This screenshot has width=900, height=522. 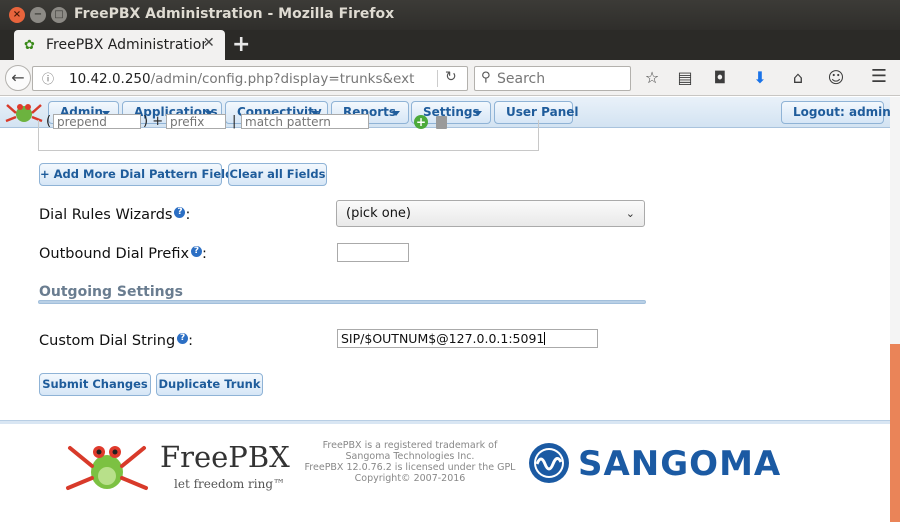 What do you see at coordinates (18, 78) in the screenshot?
I see `back-arrow-icon: ←` at bounding box center [18, 78].